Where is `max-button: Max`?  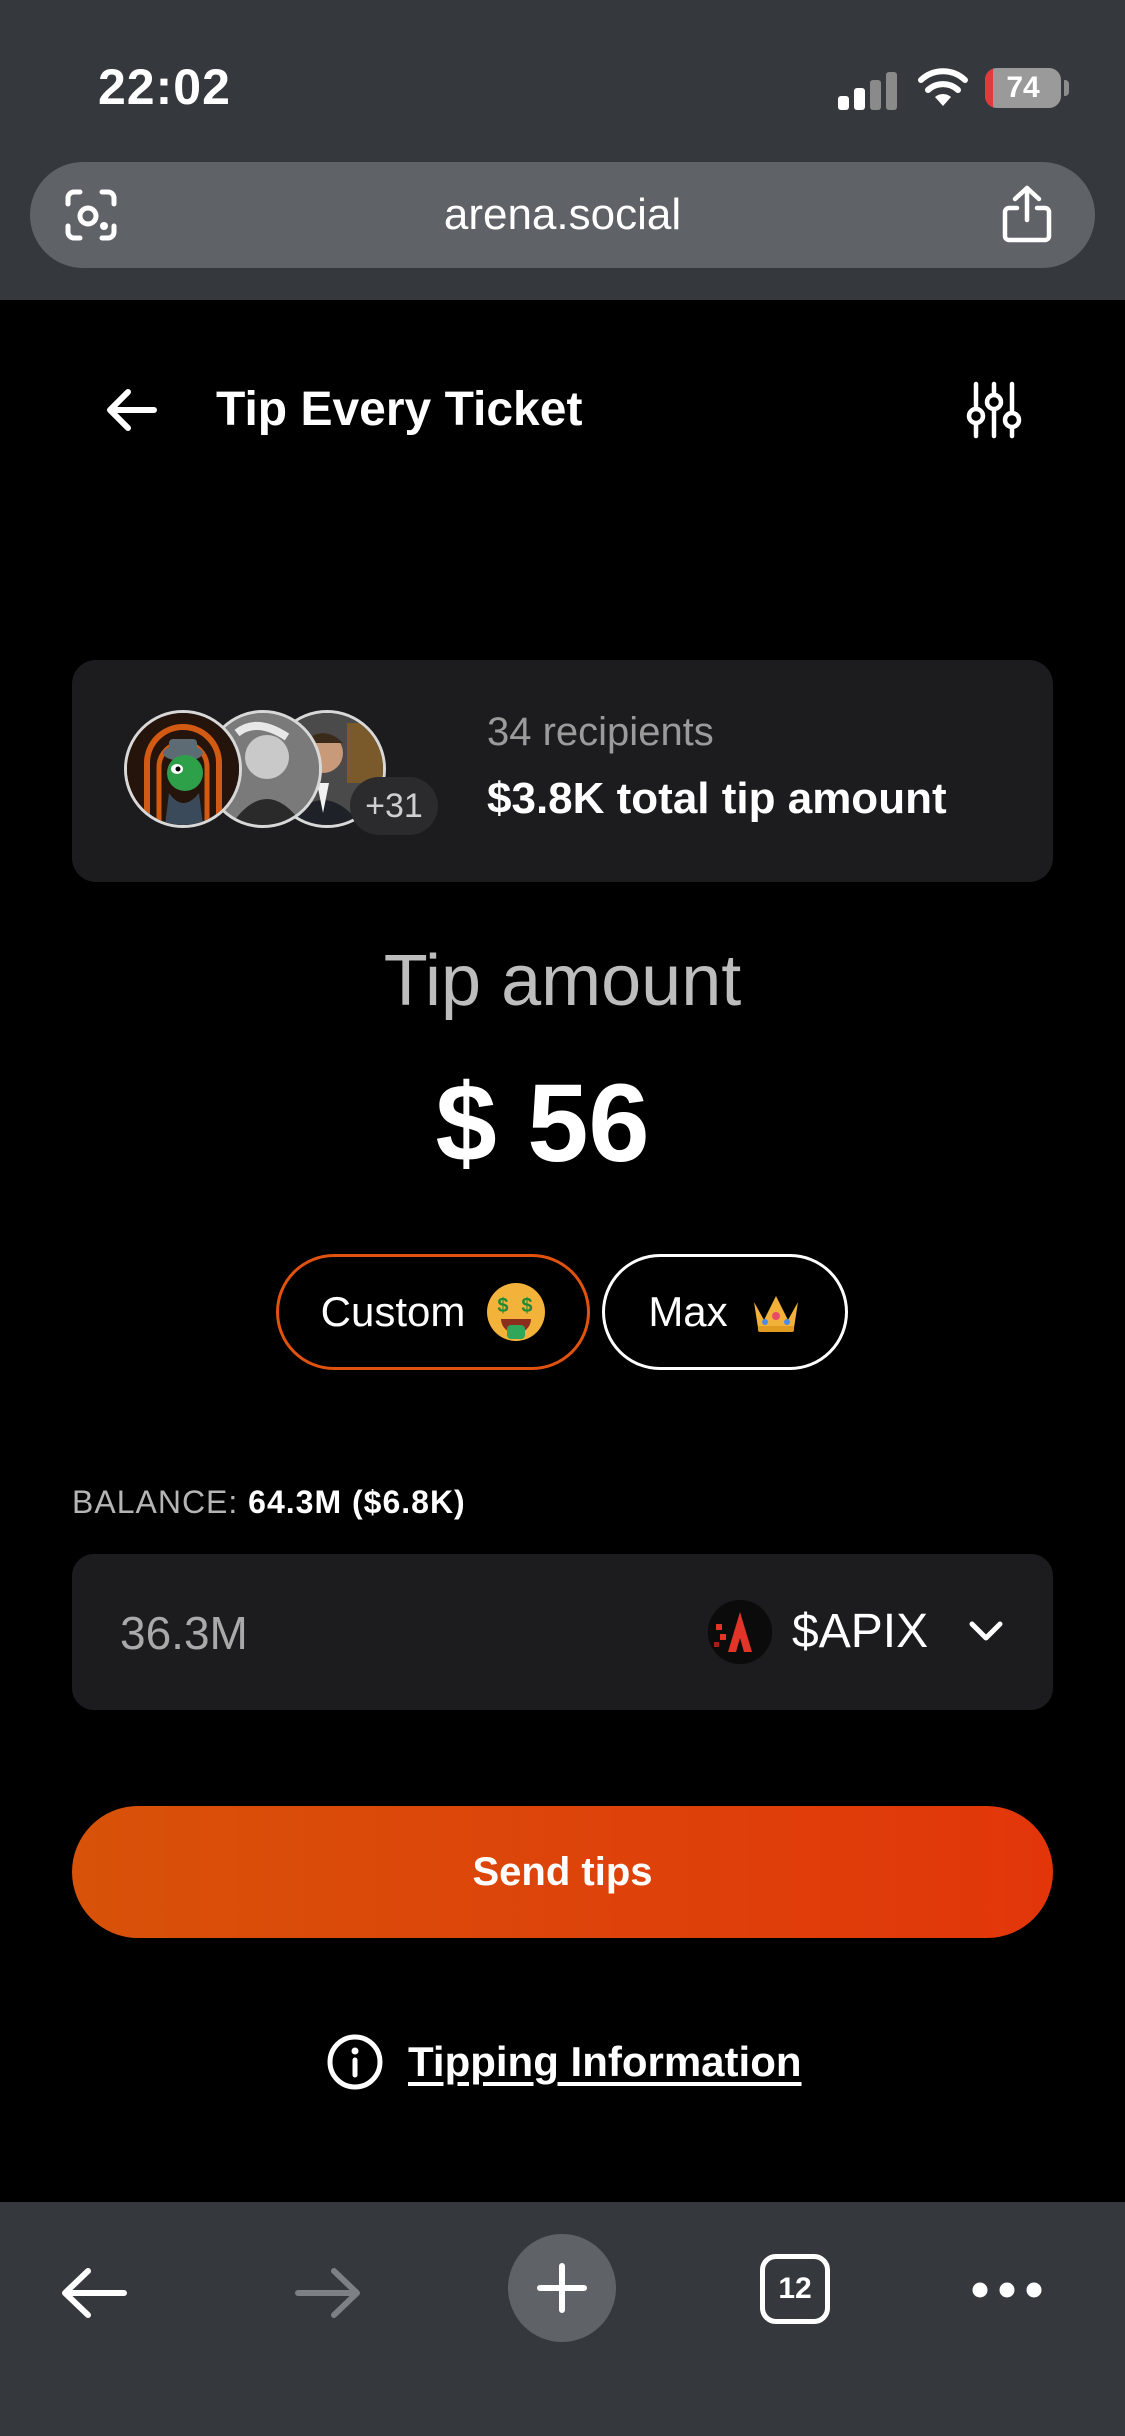
max-button: Max is located at coordinates (725, 1312).